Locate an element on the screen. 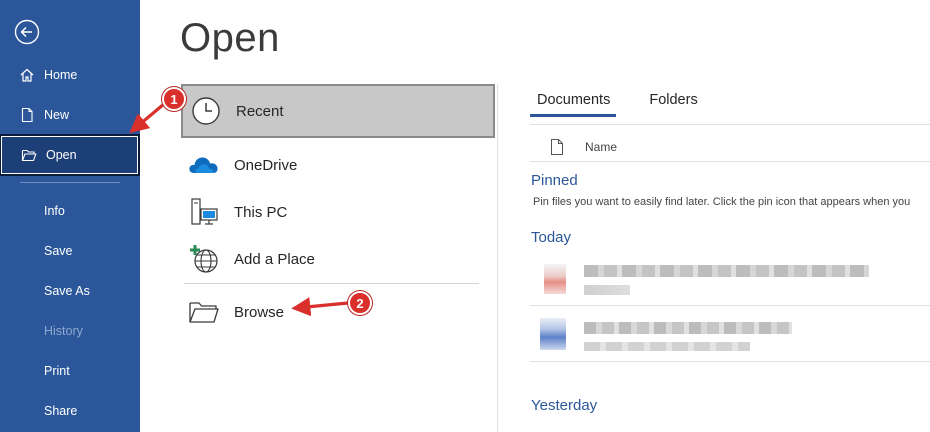 The width and height of the screenshot is (930, 432). nav-item-save: Save is located at coordinates (70, 251).